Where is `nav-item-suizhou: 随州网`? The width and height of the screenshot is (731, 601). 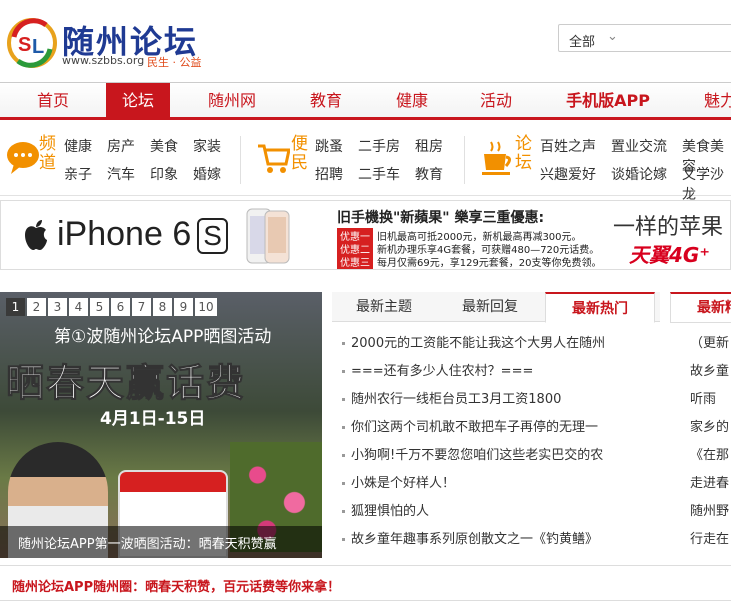 nav-item-suizhou: 随州网 is located at coordinates (232, 101).